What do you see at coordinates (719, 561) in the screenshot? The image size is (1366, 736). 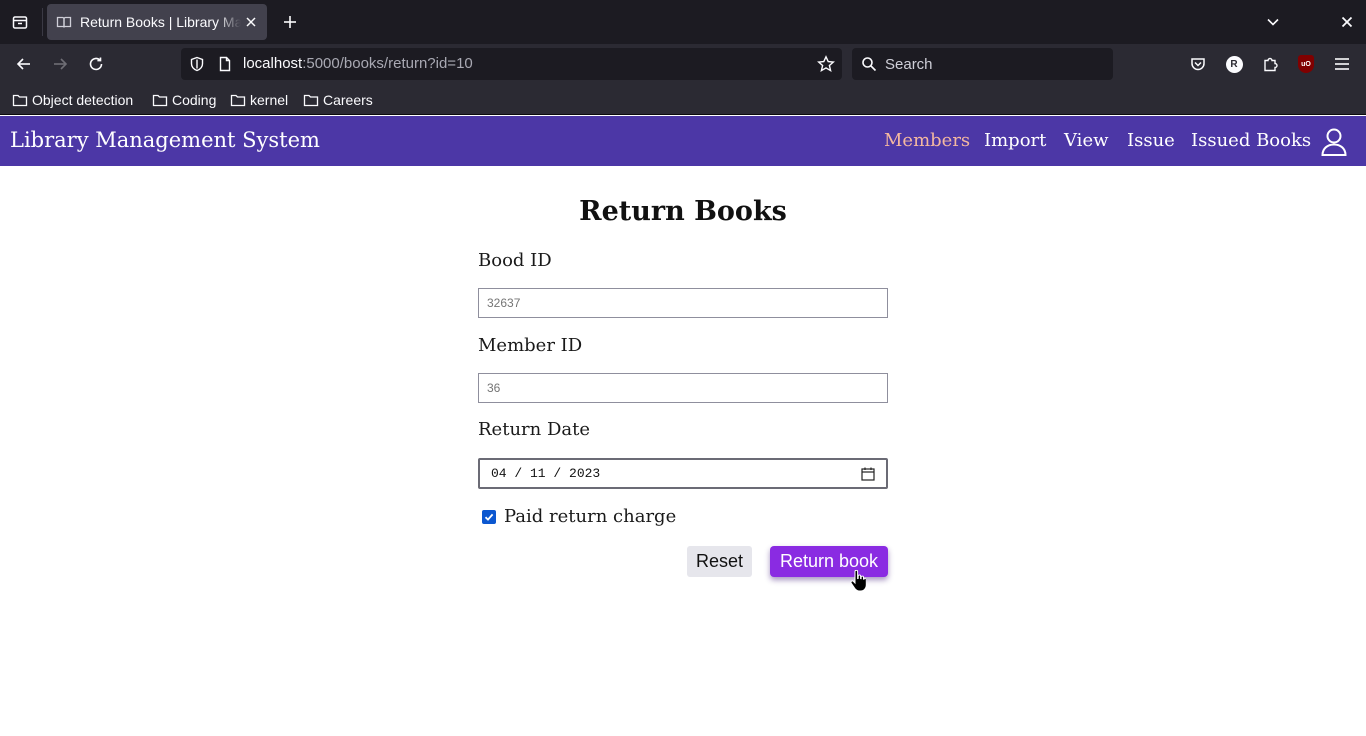 I see `reset-button: Reset` at bounding box center [719, 561].